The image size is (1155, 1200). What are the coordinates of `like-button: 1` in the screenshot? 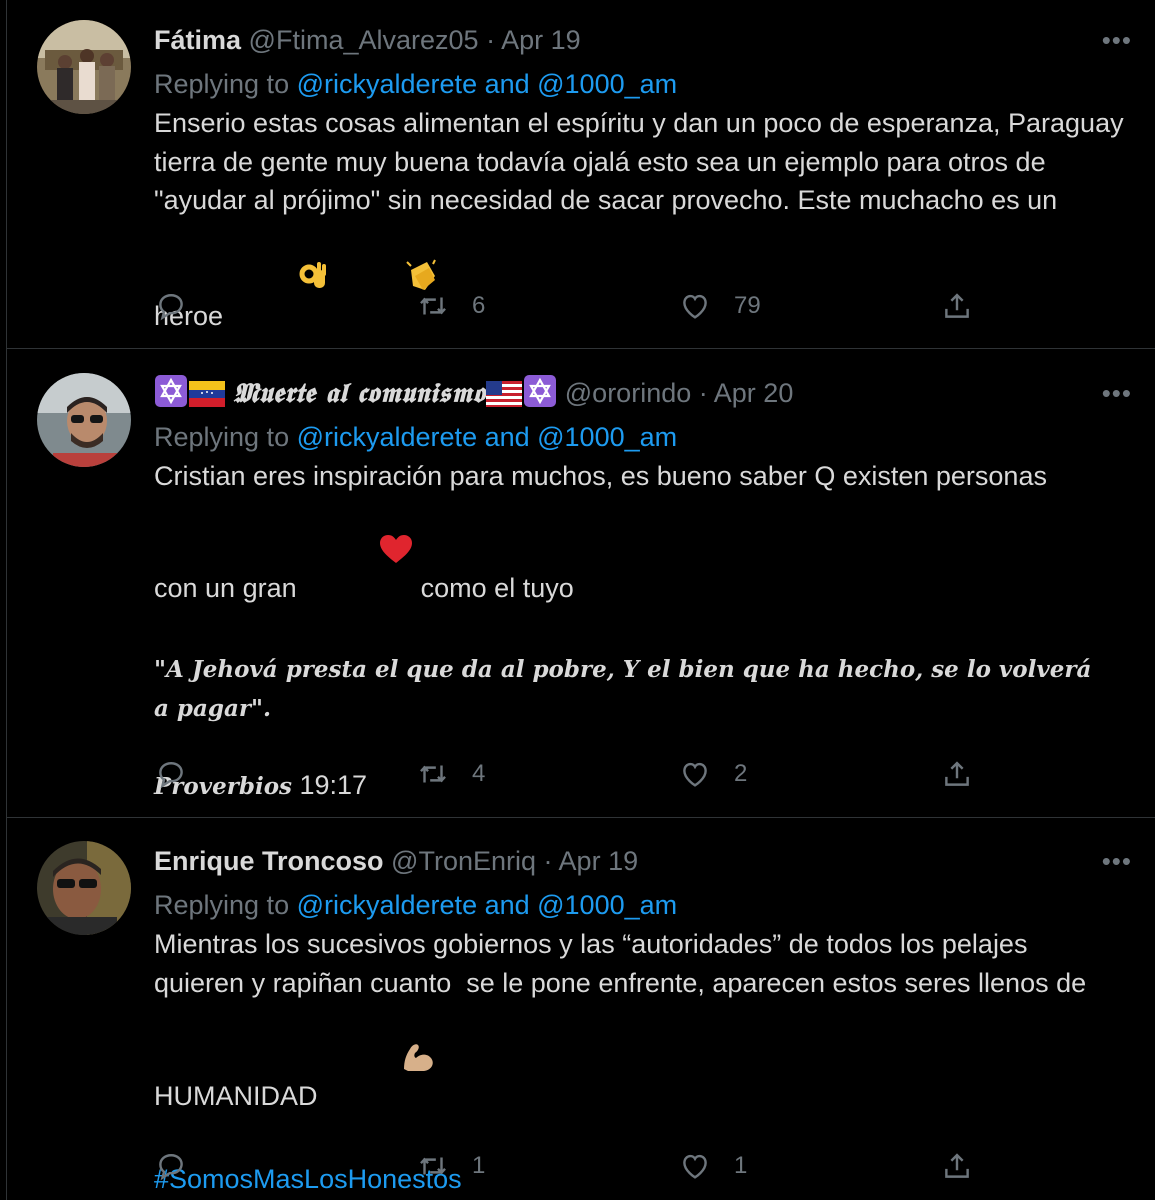 It's located at (712, 1166).